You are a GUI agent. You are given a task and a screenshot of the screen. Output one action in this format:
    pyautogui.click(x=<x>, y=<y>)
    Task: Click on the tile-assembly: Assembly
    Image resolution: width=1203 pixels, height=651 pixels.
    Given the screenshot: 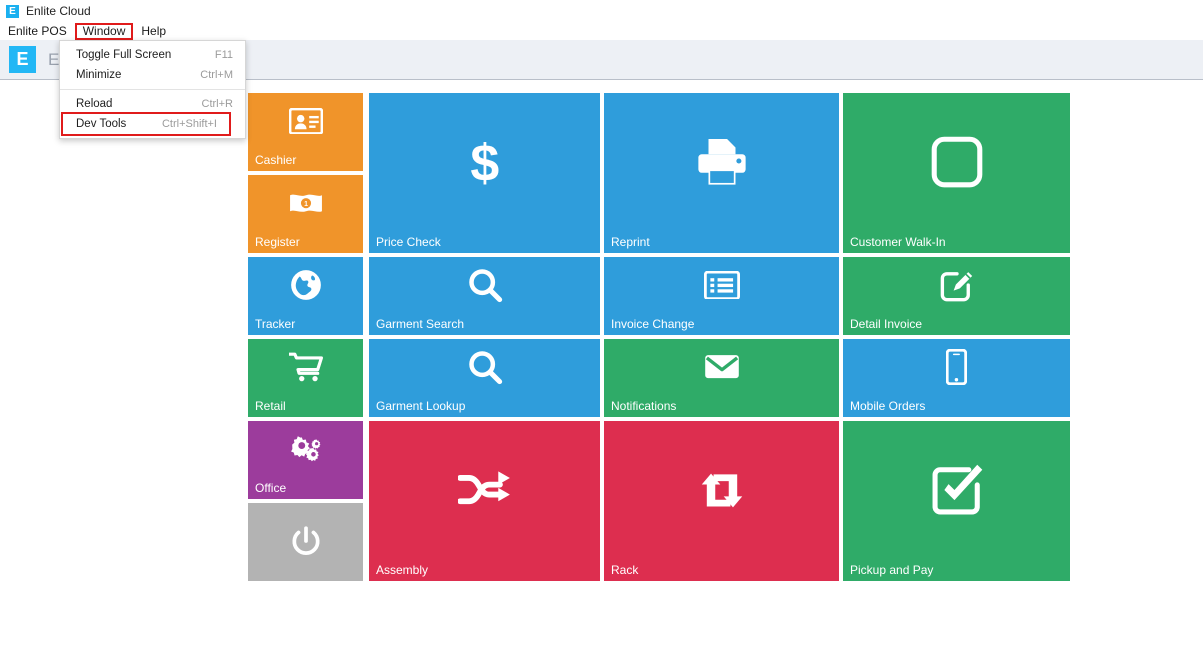 What is the action you would take?
    pyautogui.click(x=484, y=501)
    